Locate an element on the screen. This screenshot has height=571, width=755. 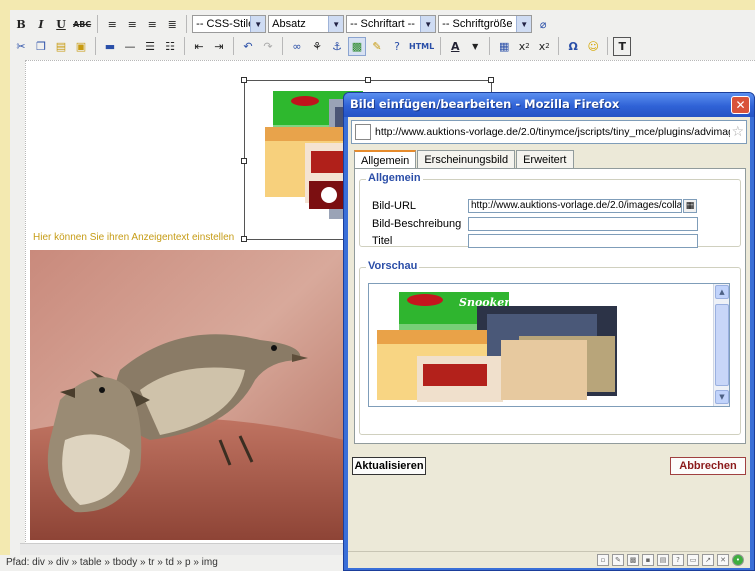
dialog-tabs: Allgemein Erscheinungsbild Erweitert is located at coordinates (464, 159).